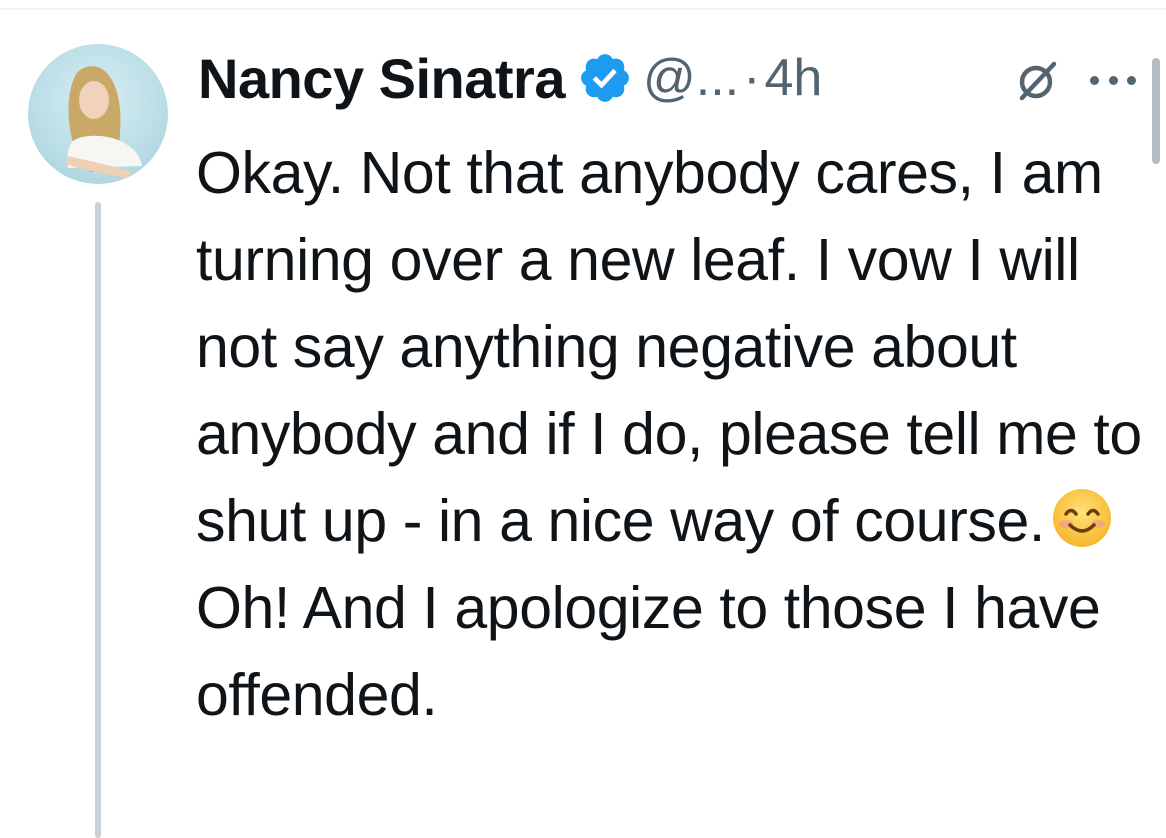 The width and height of the screenshot is (1166, 838). What do you see at coordinates (1038, 80) in the screenshot?
I see `grok-icon` at bounding box center [1038, 80].